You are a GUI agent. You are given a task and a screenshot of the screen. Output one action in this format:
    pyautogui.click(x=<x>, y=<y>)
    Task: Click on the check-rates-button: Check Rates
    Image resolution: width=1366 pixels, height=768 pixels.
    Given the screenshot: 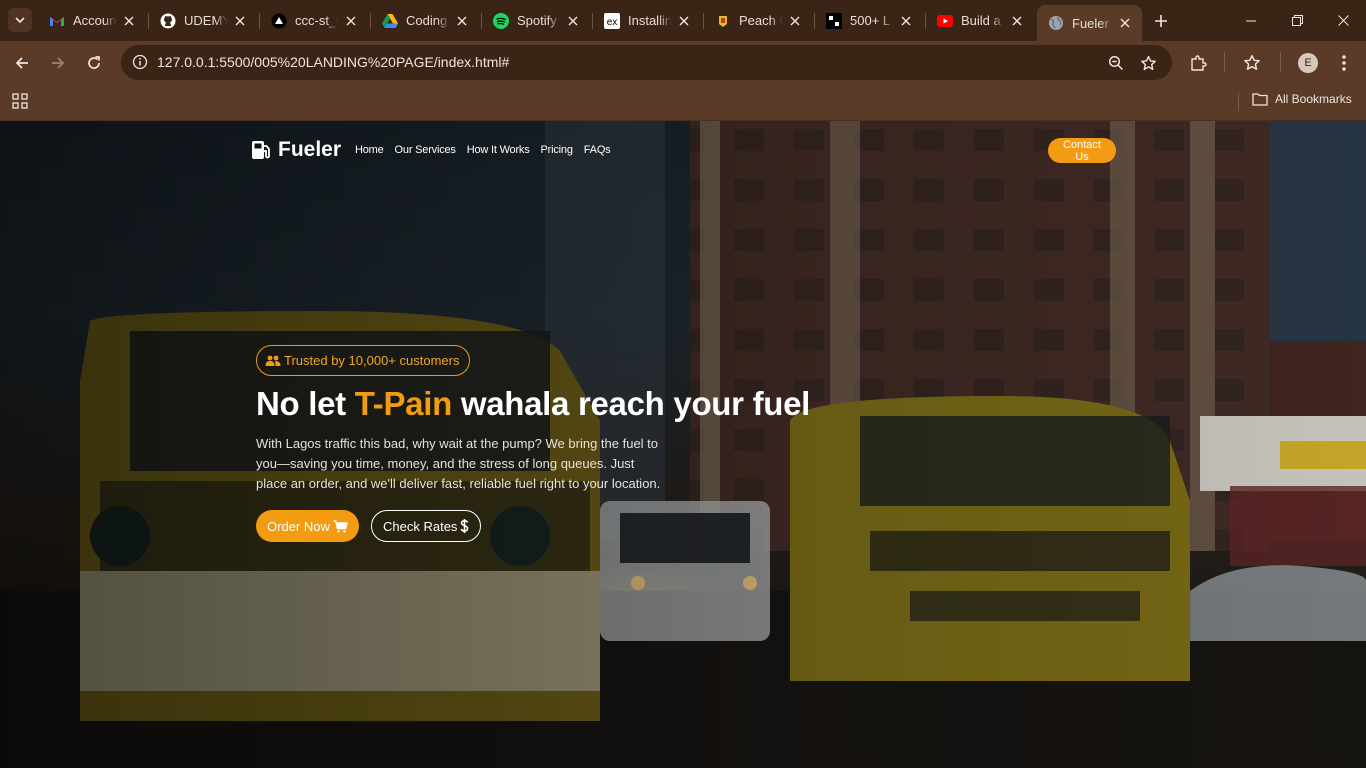 What is the action you would take?
    pyautogui.click(x=426, y=526)
    